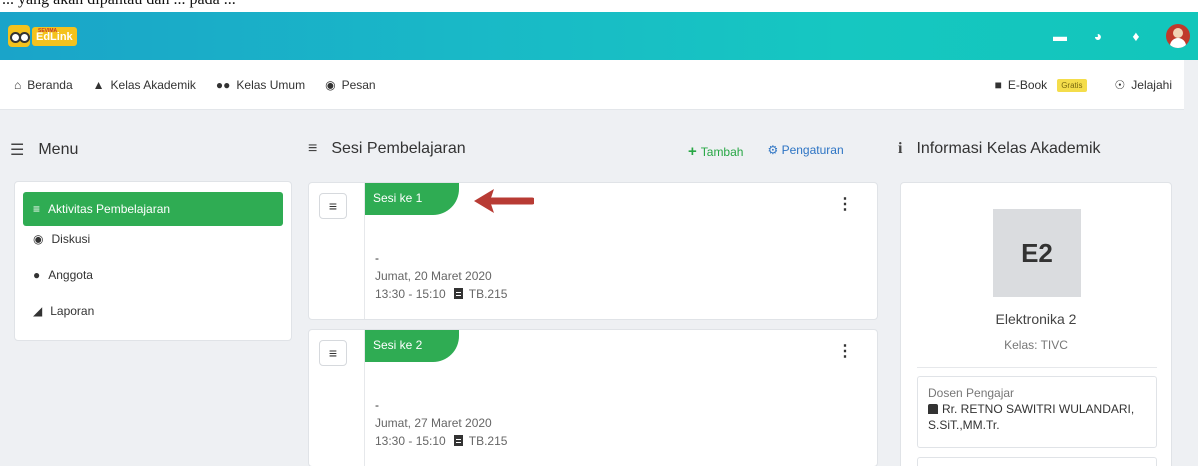 Image resolution: width=1198 pixels, height=466 pixels. Describe the element at coordinates (38, 311) in the screenshot. I see `area-chart-icon: ◢` at that location.